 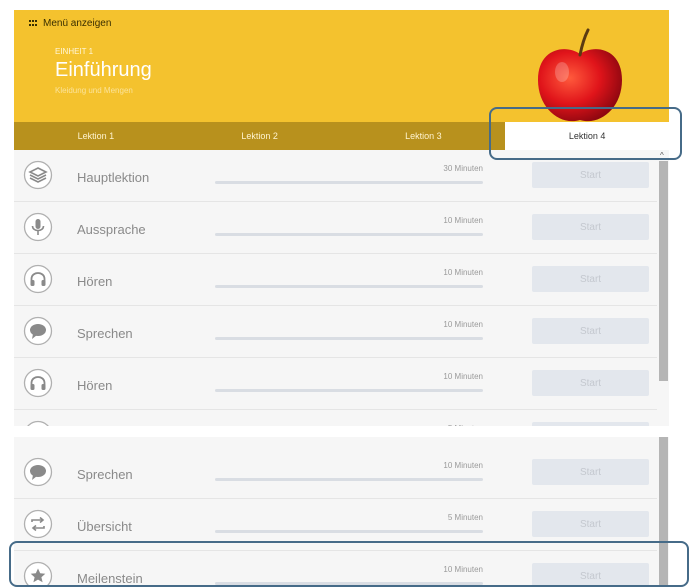 What do you see at coordinates (38, 227) in the screenshot?
I see `microphone-icon` at bounding box center [38, 227].